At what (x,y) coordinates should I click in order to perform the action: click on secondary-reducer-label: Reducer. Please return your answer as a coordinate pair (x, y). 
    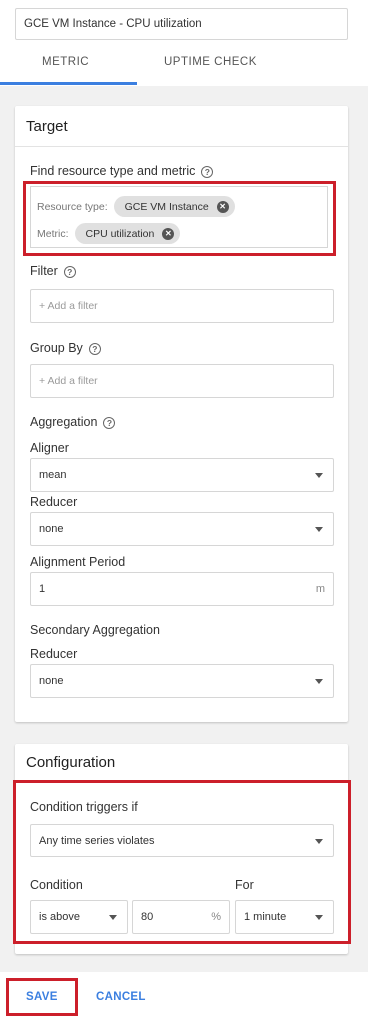
    Looking at the image, I should click on (54, 654).